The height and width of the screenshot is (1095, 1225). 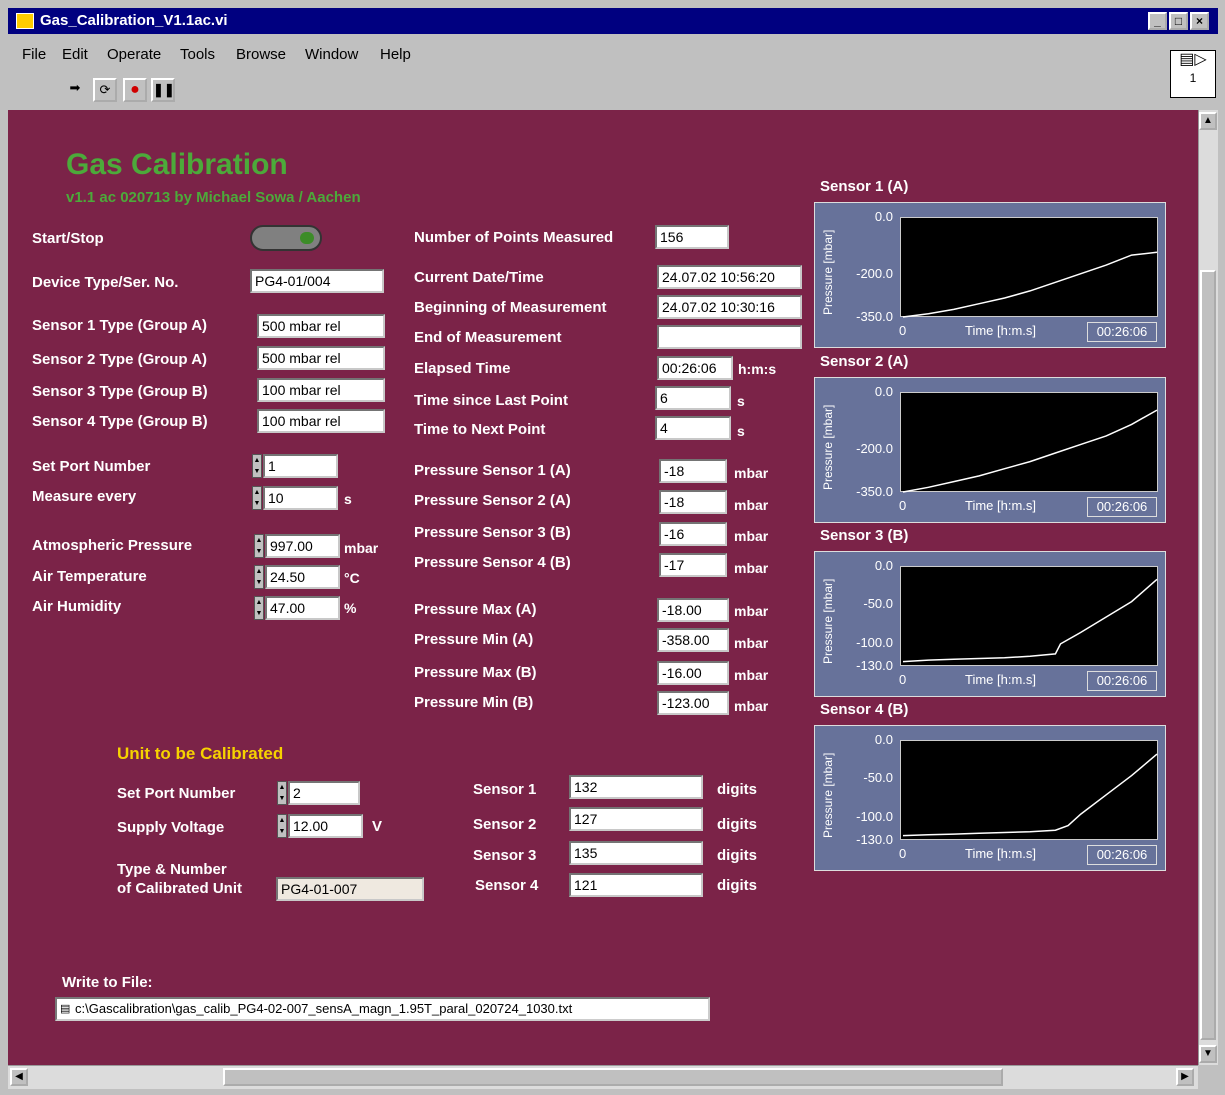 What do you see at coordinates (878, 778) in the screenshot?
I see `chart-y-tick-label: -50.0` at bounding box center [878, 778].